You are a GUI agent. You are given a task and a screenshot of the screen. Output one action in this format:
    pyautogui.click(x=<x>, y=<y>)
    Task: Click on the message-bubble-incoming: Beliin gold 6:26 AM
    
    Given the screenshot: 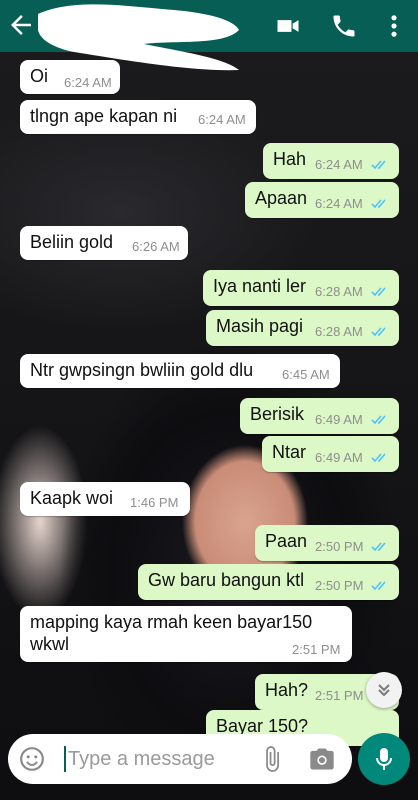 What is the action you would take?
    pyautogui.click(x=104, y=243)
    